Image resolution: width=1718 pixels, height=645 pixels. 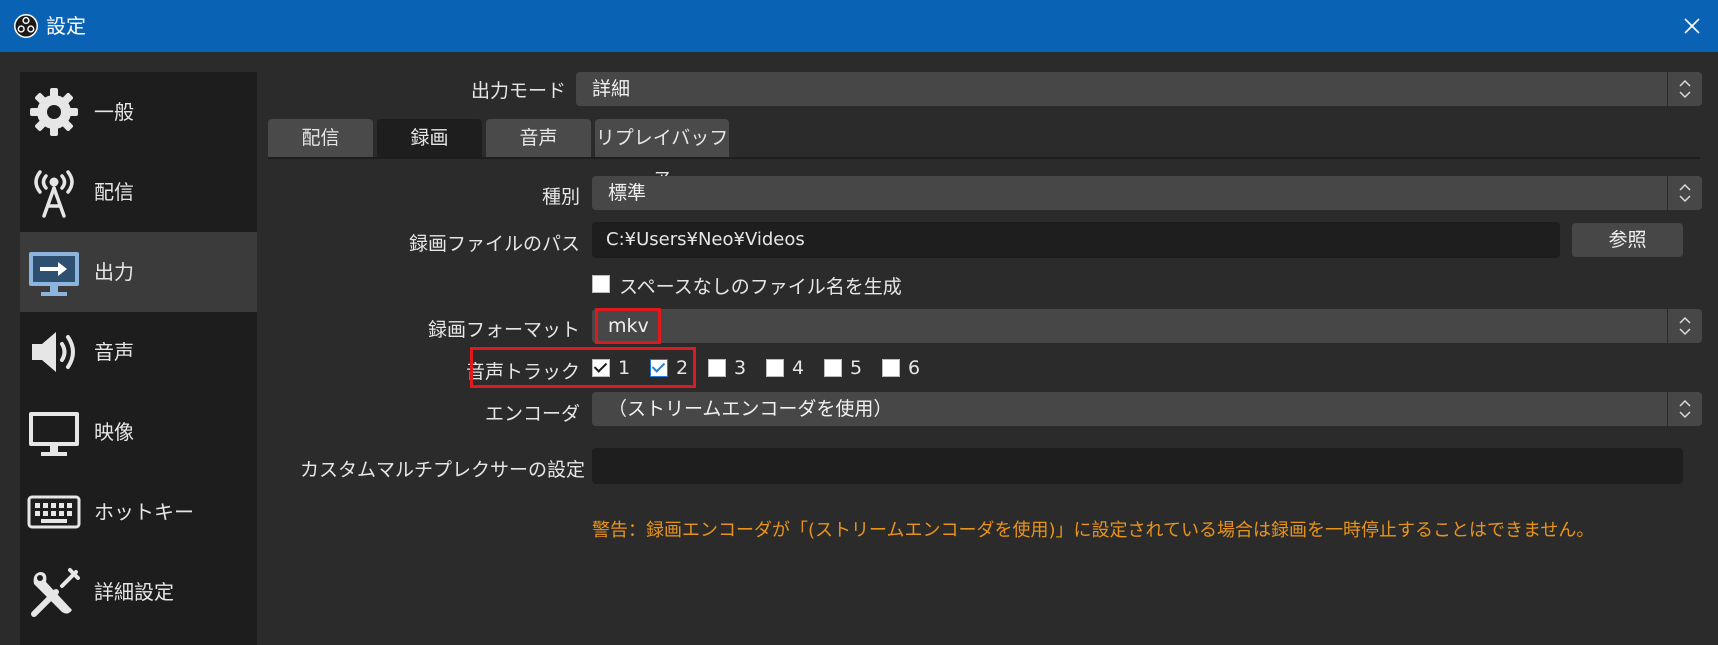 What do you see at coordinates (740, 368) in the screenshot?
I see `audio-track-3-label: 3` at bounding box center [740, 368].